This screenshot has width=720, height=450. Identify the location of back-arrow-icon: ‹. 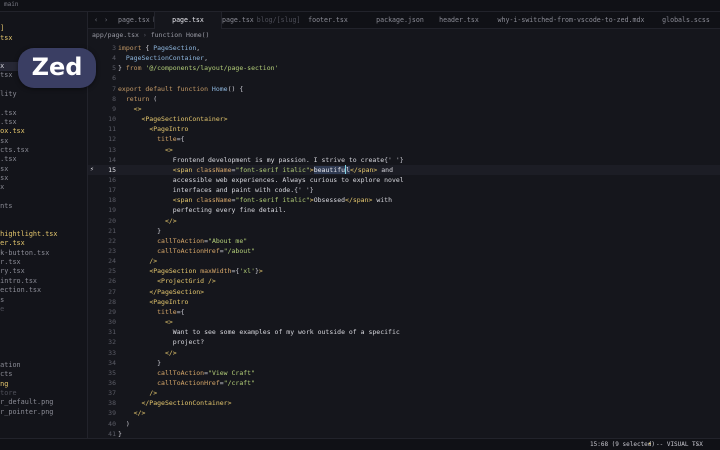
(96, 20).